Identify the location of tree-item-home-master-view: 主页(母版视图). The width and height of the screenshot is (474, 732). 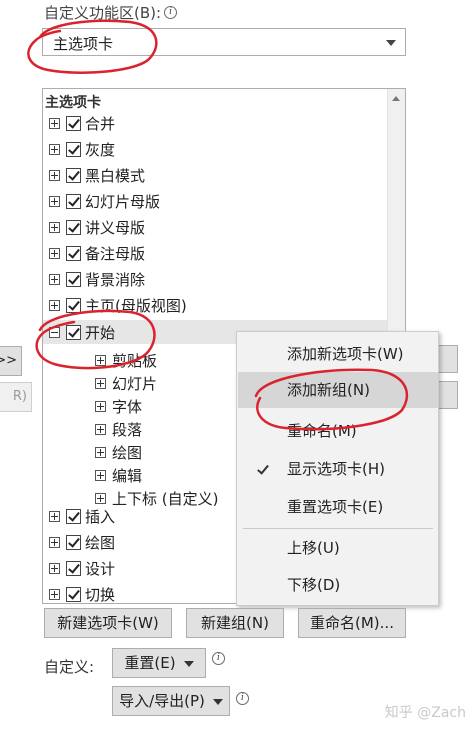
(118, 305).